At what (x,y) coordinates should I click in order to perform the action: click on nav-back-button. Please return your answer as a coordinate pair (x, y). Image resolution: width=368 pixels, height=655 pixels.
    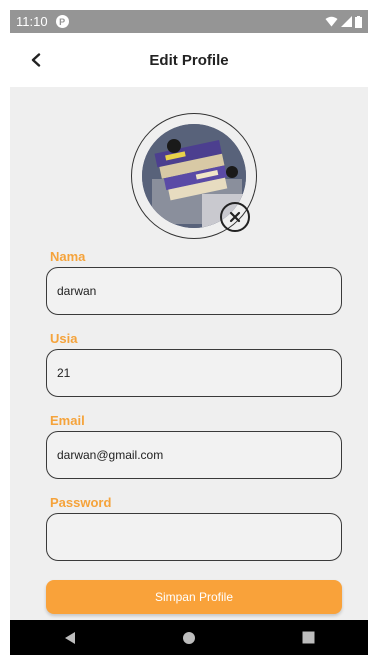
    Looking at the image, I should click on (70, 638).